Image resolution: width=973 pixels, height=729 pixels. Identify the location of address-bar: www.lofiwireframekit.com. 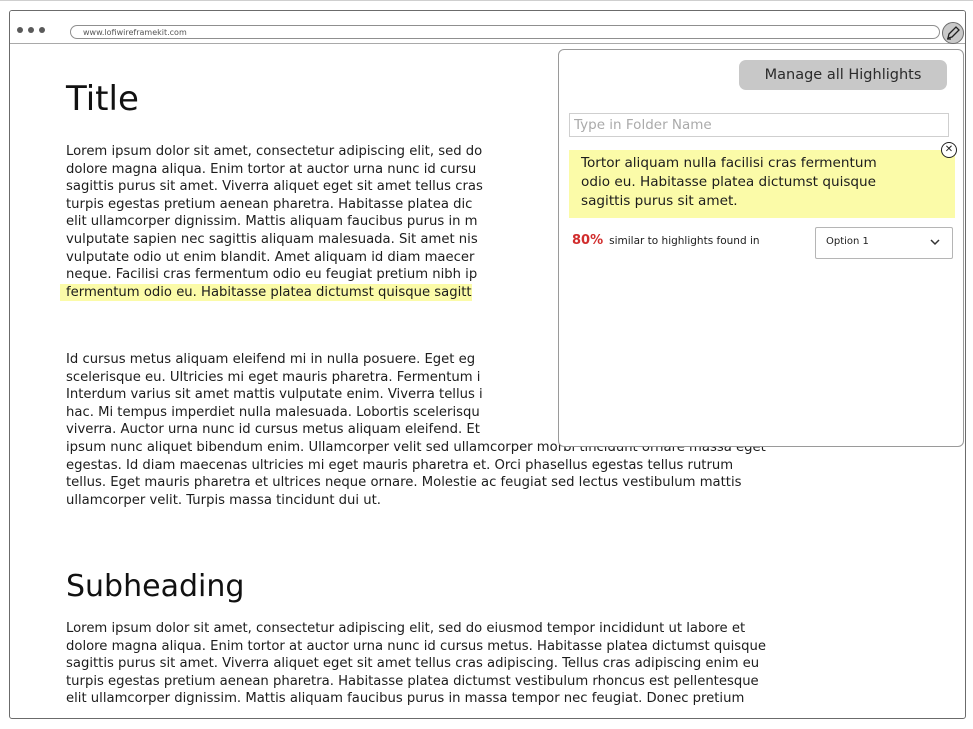
(505, 32).